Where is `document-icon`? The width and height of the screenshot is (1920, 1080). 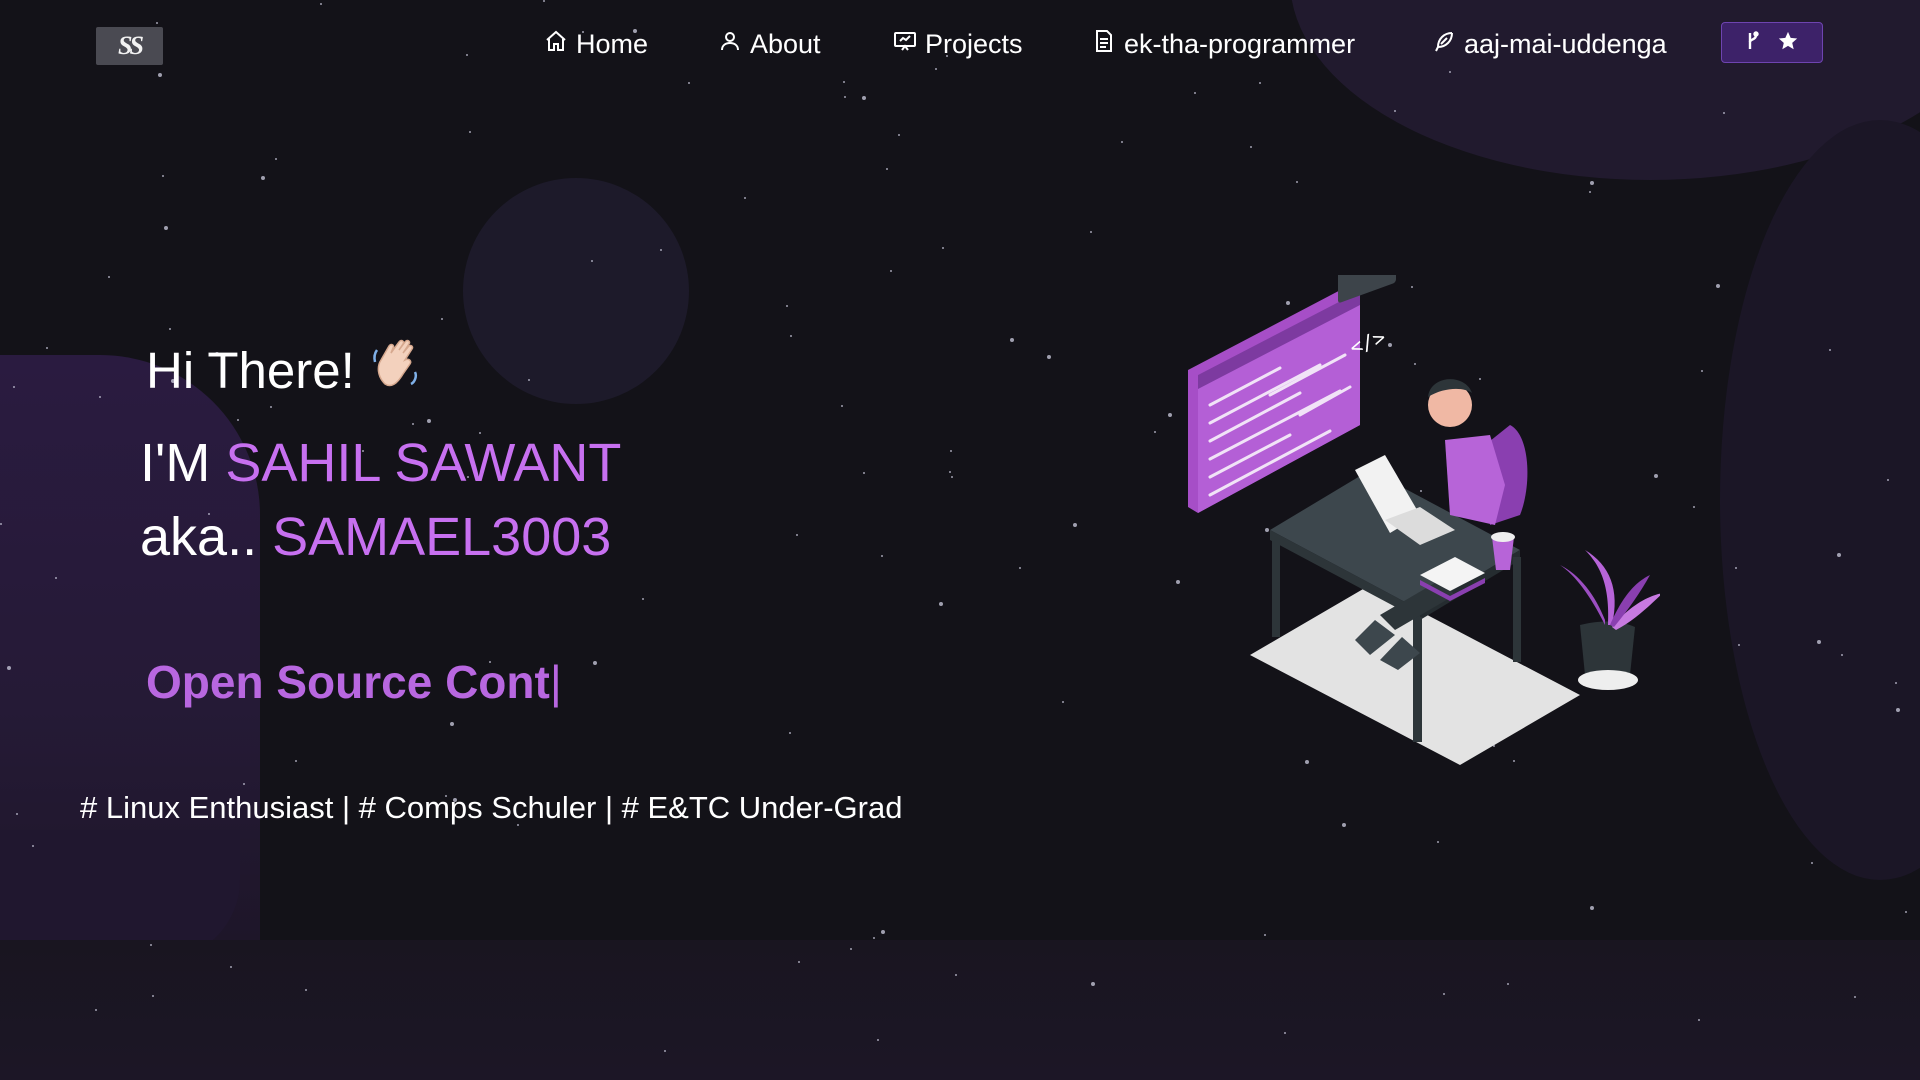
document-icon is located at coordinates (1104, 44).